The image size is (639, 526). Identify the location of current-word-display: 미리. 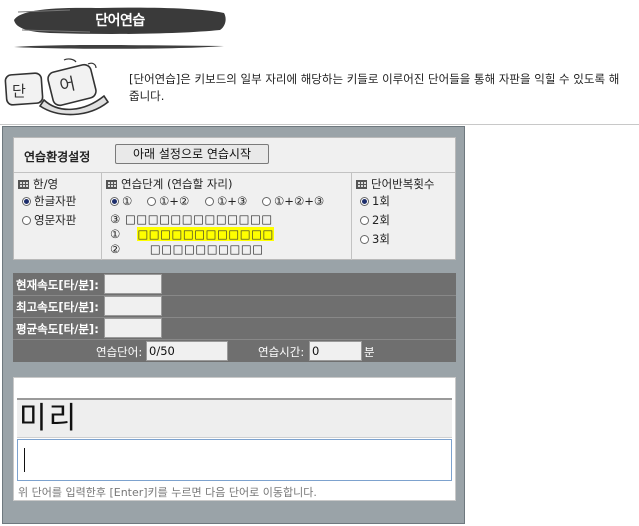
(234, 418).